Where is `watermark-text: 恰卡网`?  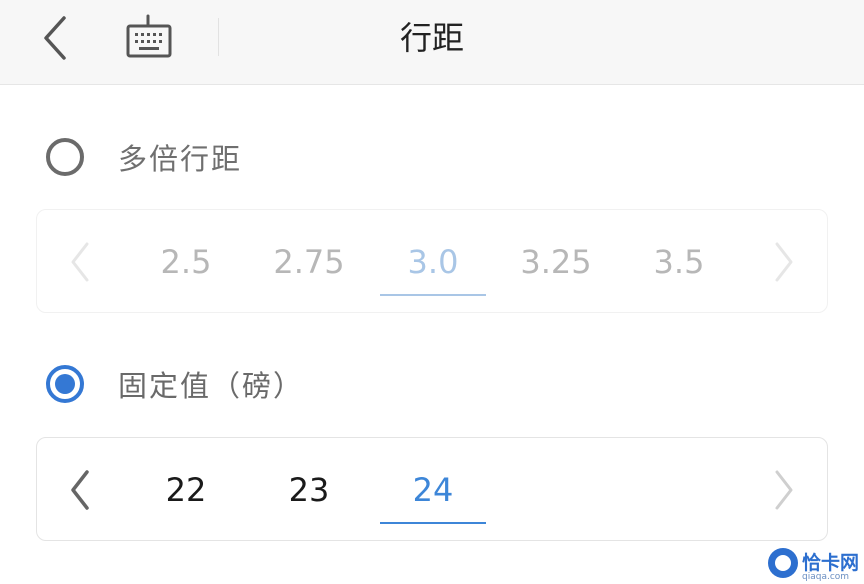 watermark-text: 恰卡网 is located at coordinates (831, 563).